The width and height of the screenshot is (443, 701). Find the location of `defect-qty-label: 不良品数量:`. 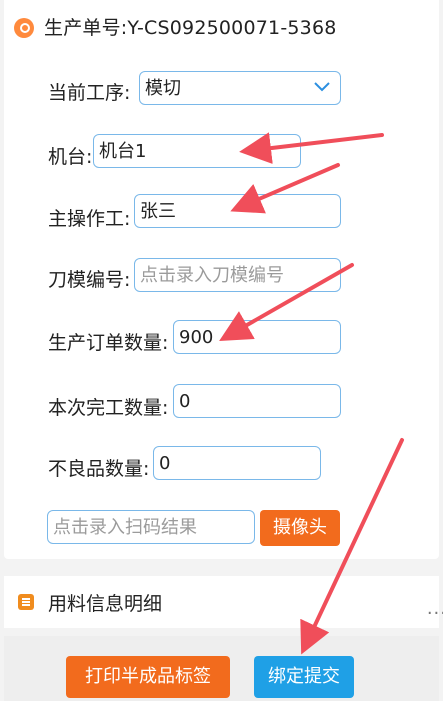

defect-qty-label: 不良品数量: is located at coordinates (99, 469).